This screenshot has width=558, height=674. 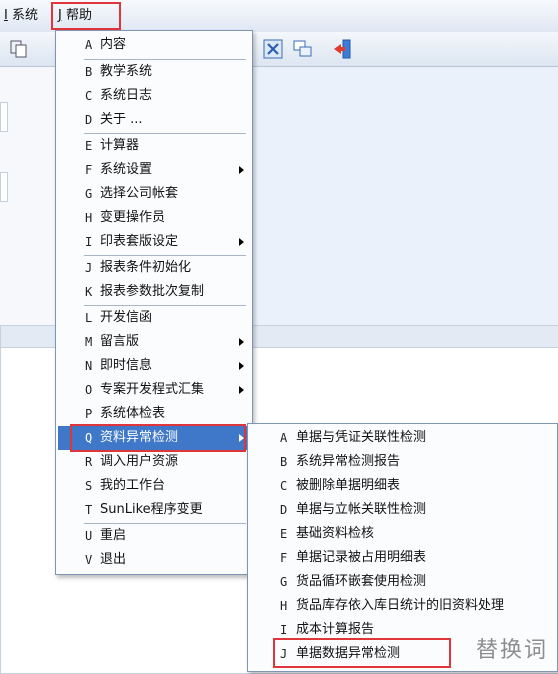 What do you see at coordinates (154, 510) in the screenshot?
I see `menu-item-sunlike-changes: T SunLike程序变更` at bounding box center [154, 510].